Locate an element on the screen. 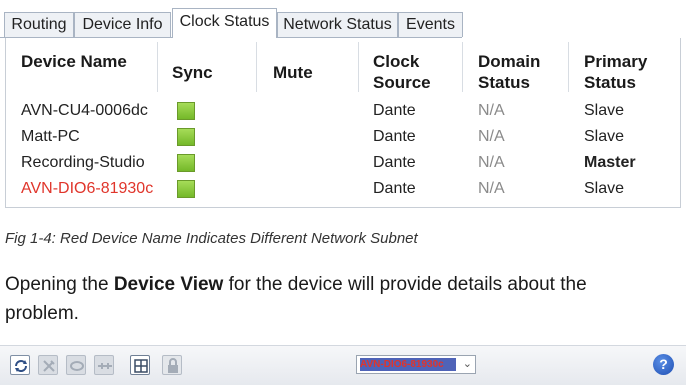 This screenshot has width=686, height=385. tools-icon is located at coordinates (49, 366).